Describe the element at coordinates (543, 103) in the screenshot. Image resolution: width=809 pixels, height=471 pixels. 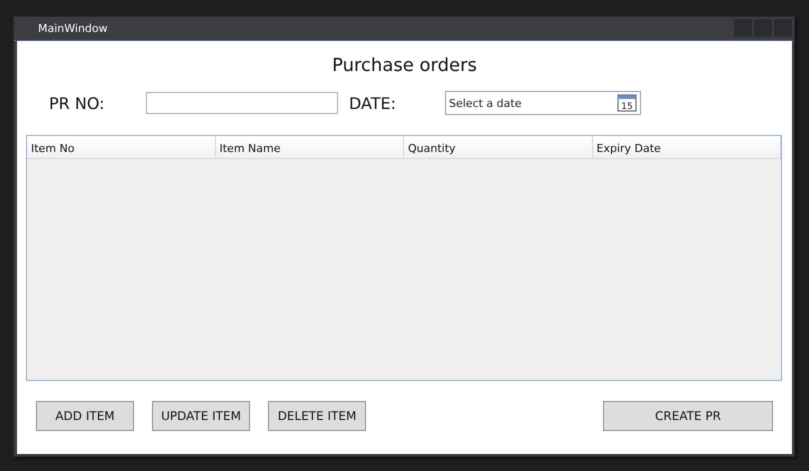
I see `date-picker: Select a date 15` at that location.